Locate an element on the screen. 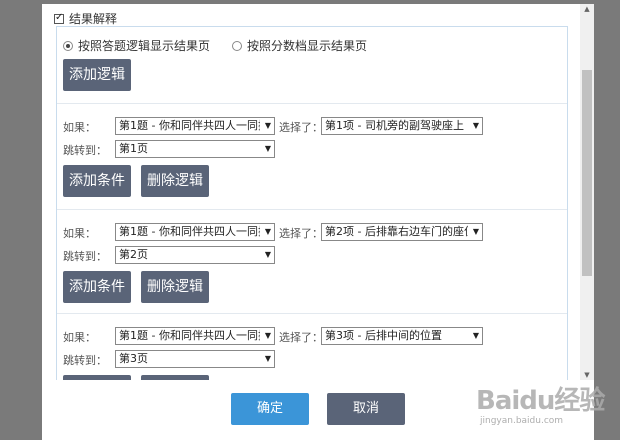 The height and width of the screenshot is (440, 620). radio-logic-mode is located at coordinates (68, 45).